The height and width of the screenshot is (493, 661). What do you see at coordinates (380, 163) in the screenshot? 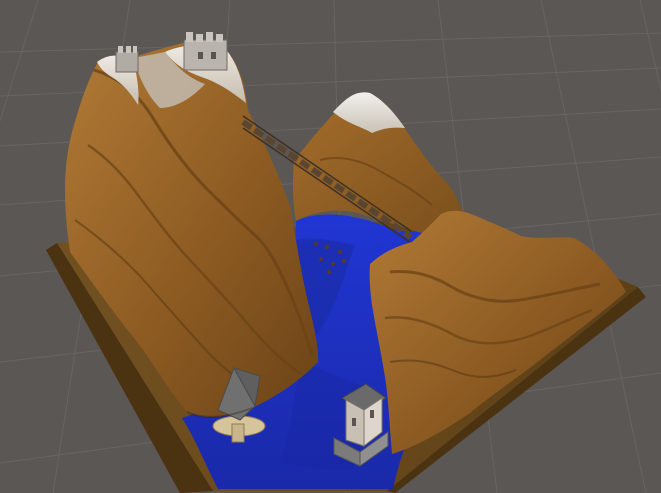
I see `mountain-icon` at bounding box center [380, 163].